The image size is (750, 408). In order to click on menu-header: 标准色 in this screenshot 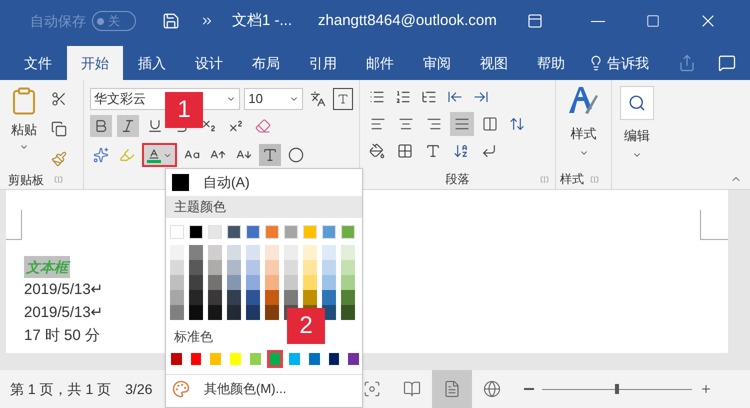, I will do `click(193, 337)`.